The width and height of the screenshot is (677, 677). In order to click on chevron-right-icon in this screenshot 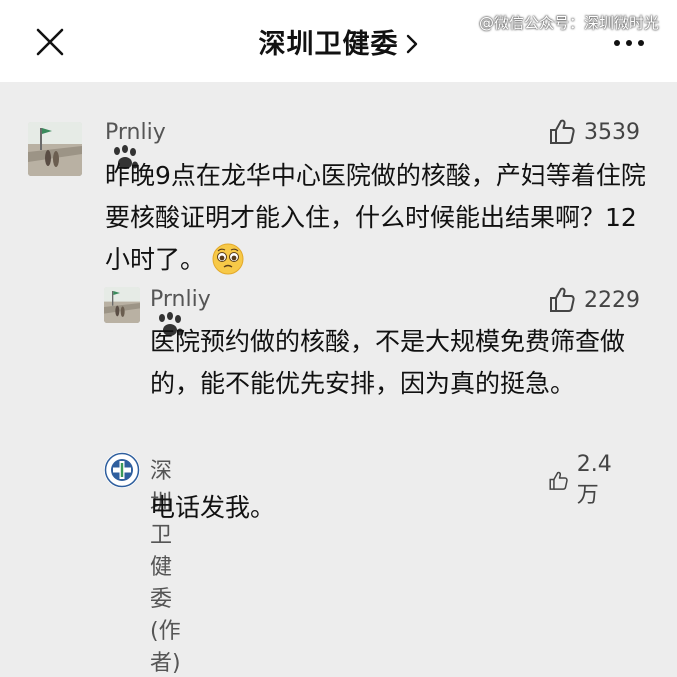, I will do `click(411, 44)`.